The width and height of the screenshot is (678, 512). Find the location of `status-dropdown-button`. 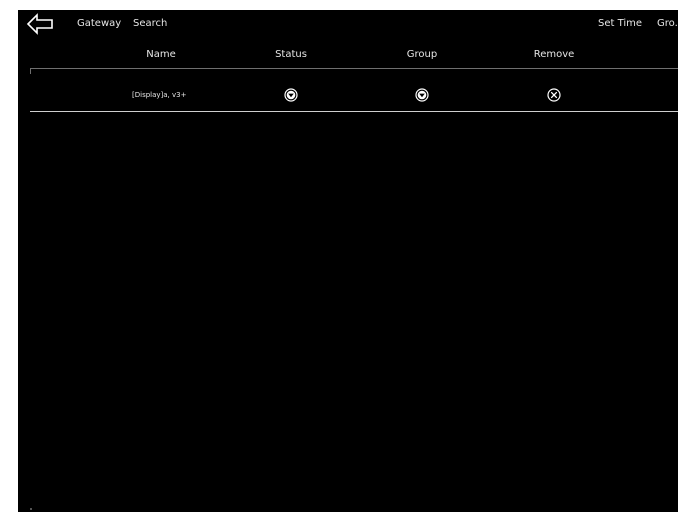

status-dropdown-button is located at coordinates (291, 94).